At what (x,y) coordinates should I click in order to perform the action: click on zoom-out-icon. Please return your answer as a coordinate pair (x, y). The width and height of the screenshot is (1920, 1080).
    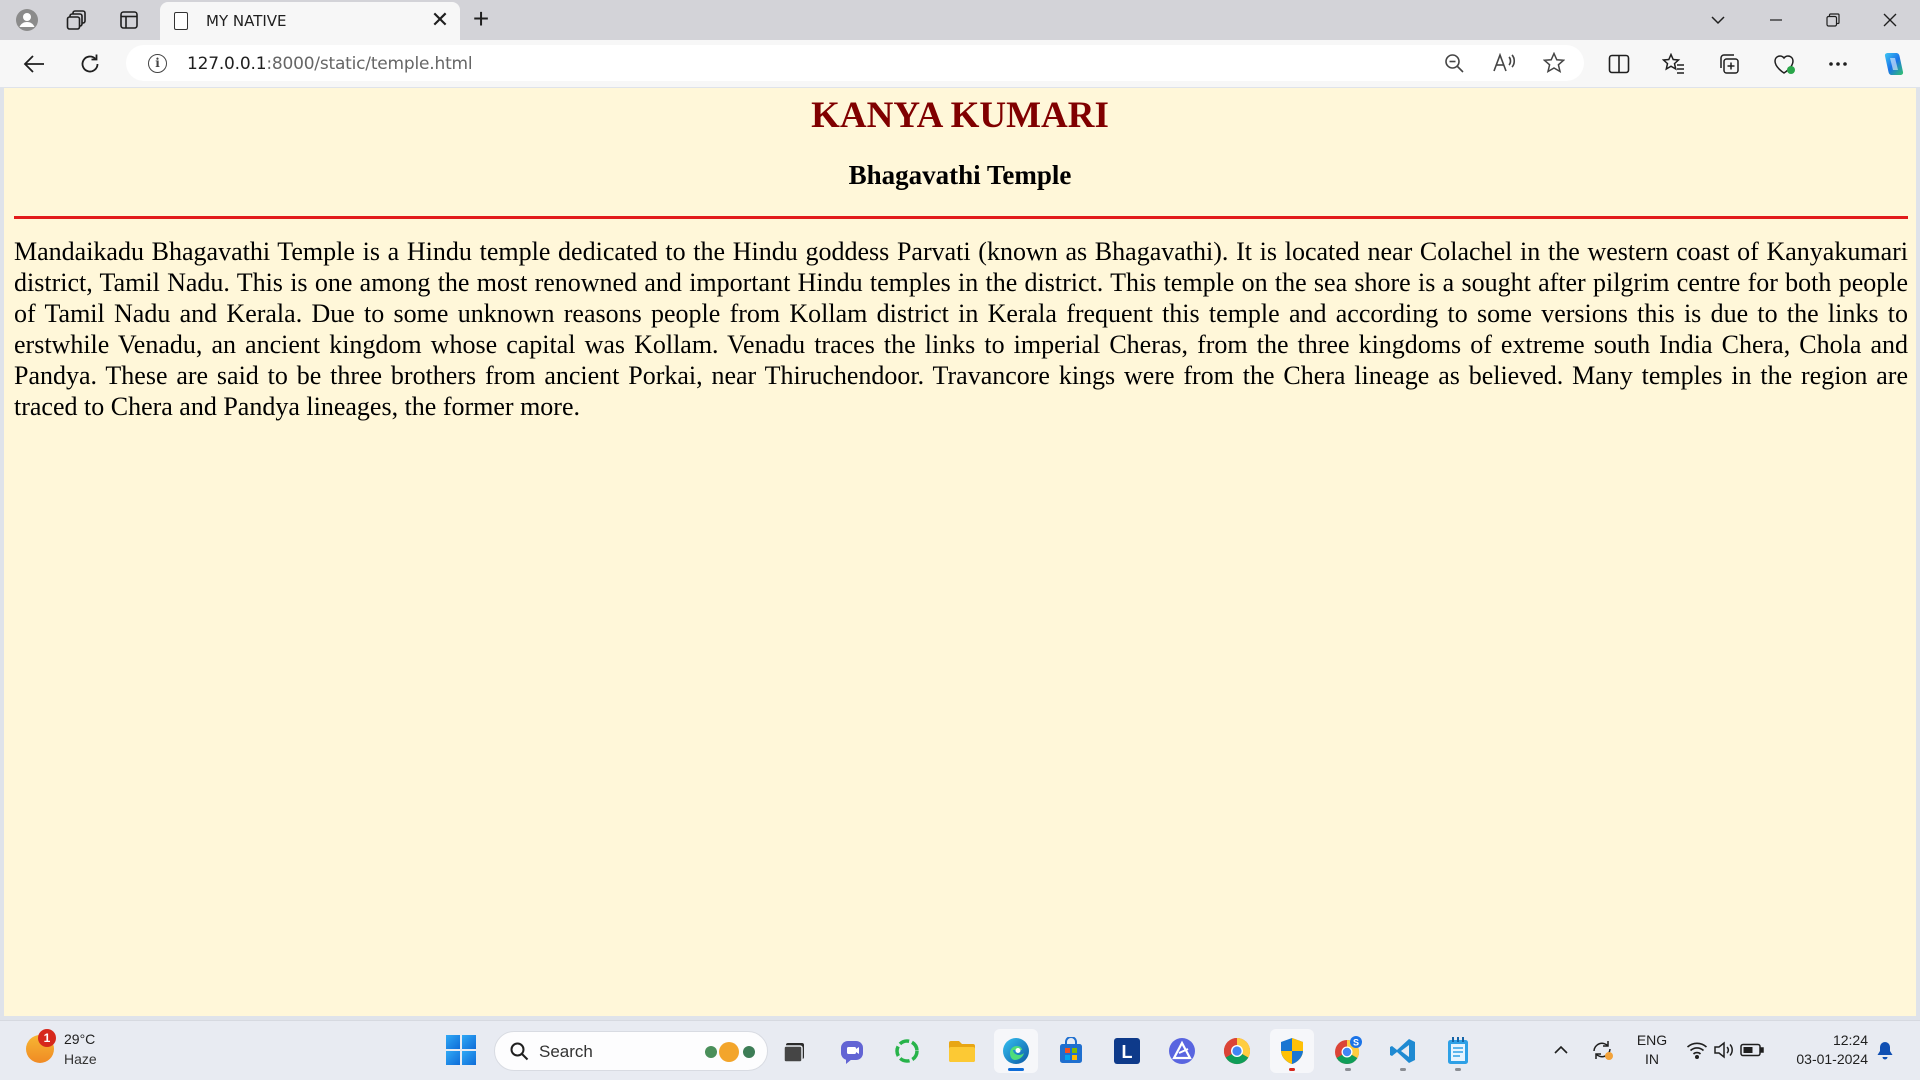
    Looking at the image, I should click on (1454, 63).